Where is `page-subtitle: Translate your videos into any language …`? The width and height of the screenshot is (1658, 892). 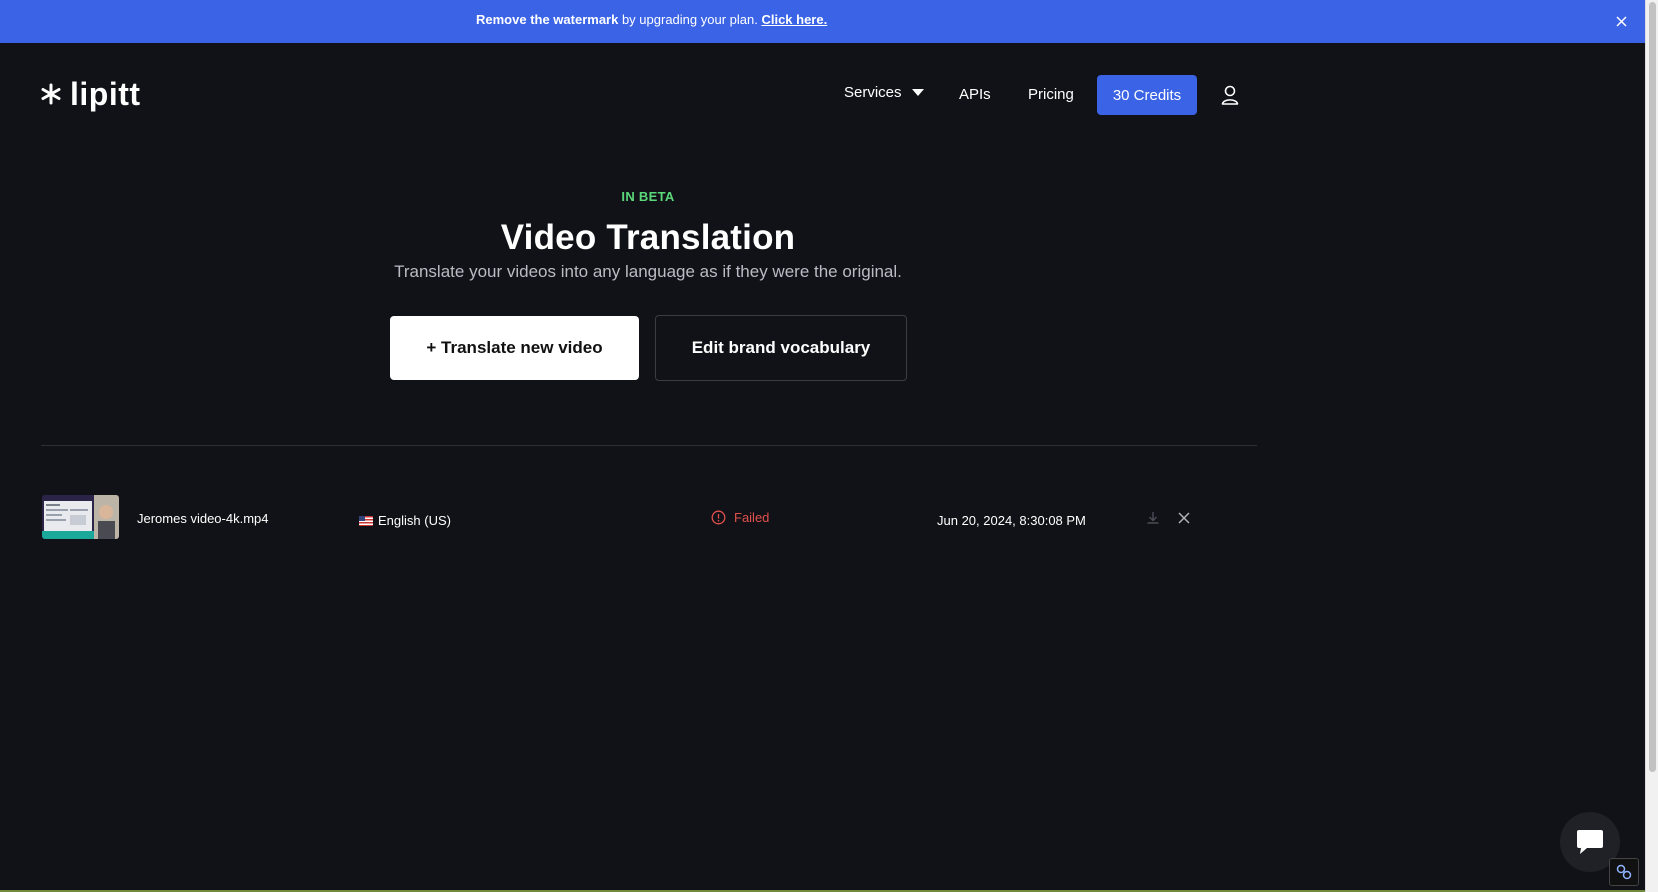
page-subtitle: Translate your videos into any language … is located at coordinates (648, 271).